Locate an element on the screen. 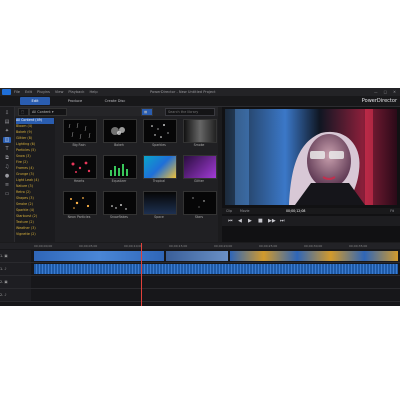  menu-playback: Playback is located at coordinates (76, 92).